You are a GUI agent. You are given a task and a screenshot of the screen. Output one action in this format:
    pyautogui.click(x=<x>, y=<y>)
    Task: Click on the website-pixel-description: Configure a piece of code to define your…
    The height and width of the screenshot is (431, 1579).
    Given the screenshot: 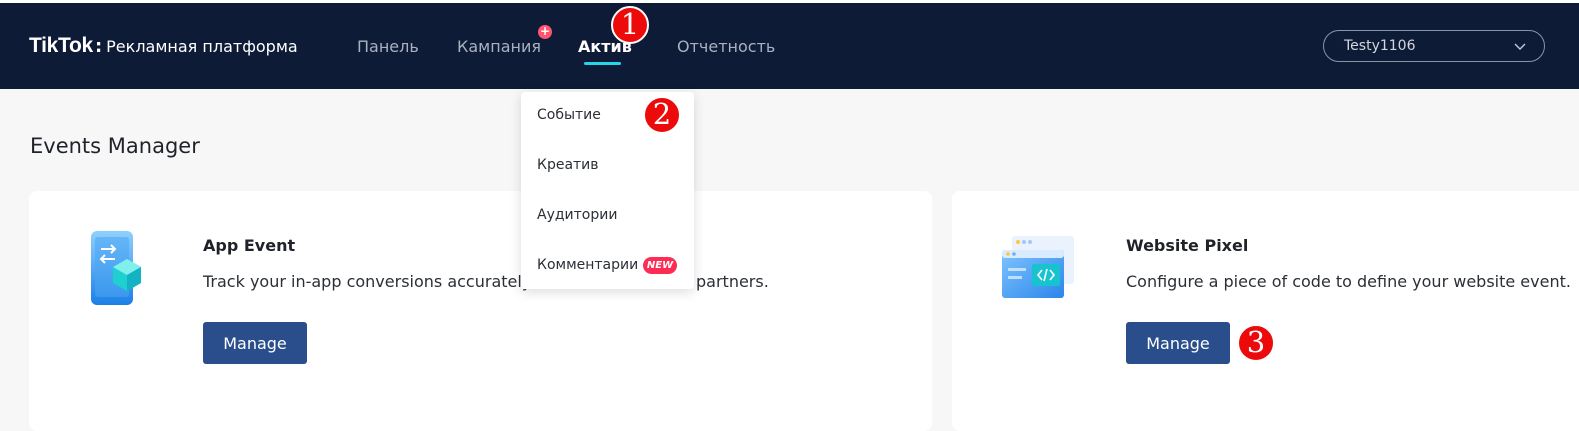 What is the action you would take?
    pyautogui.click(x=1348, y=281)
    